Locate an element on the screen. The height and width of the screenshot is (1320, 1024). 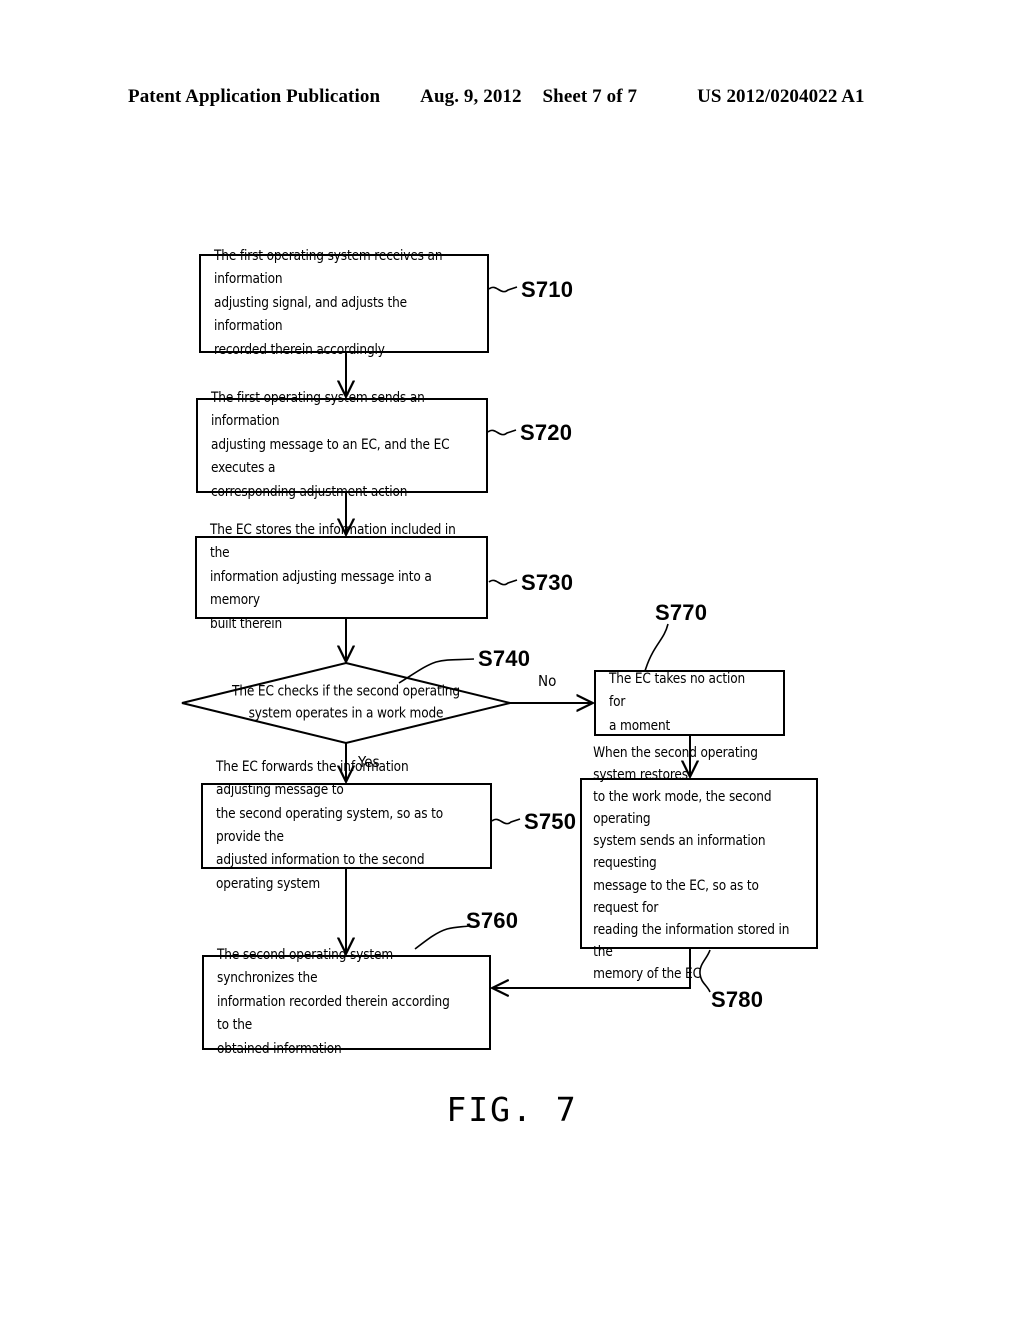
leader-s750 is located at coordinates (506, 821).